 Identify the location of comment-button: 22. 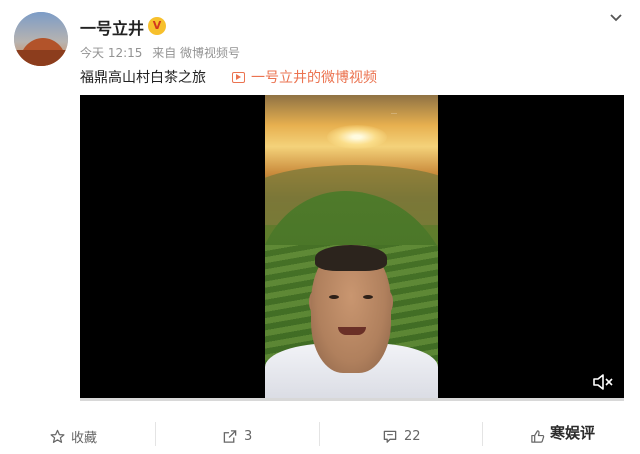
(401, 436).